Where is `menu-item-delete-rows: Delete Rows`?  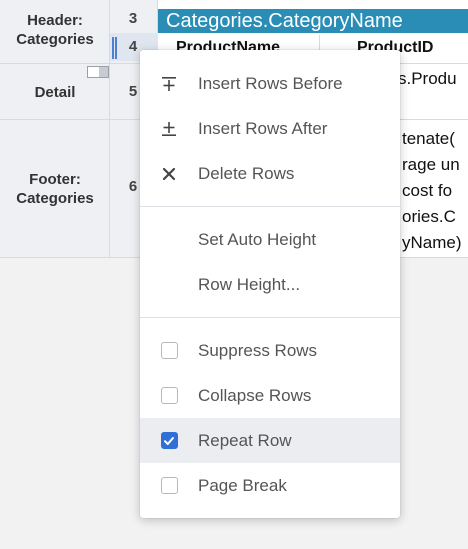 menu-item-delete-rows: Delete Rows is located at coordinates (270, 173).